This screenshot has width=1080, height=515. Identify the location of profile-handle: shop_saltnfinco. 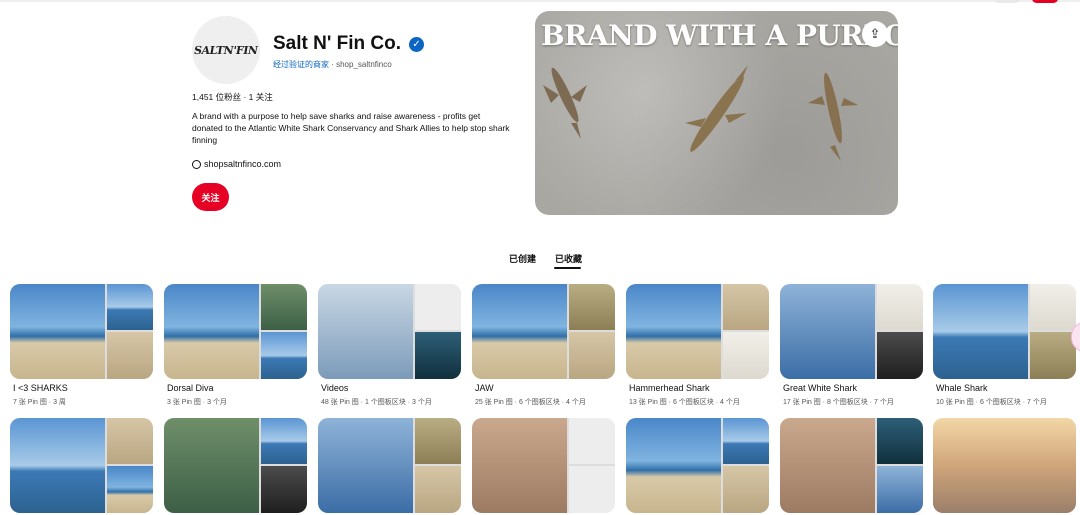
(364, 64).